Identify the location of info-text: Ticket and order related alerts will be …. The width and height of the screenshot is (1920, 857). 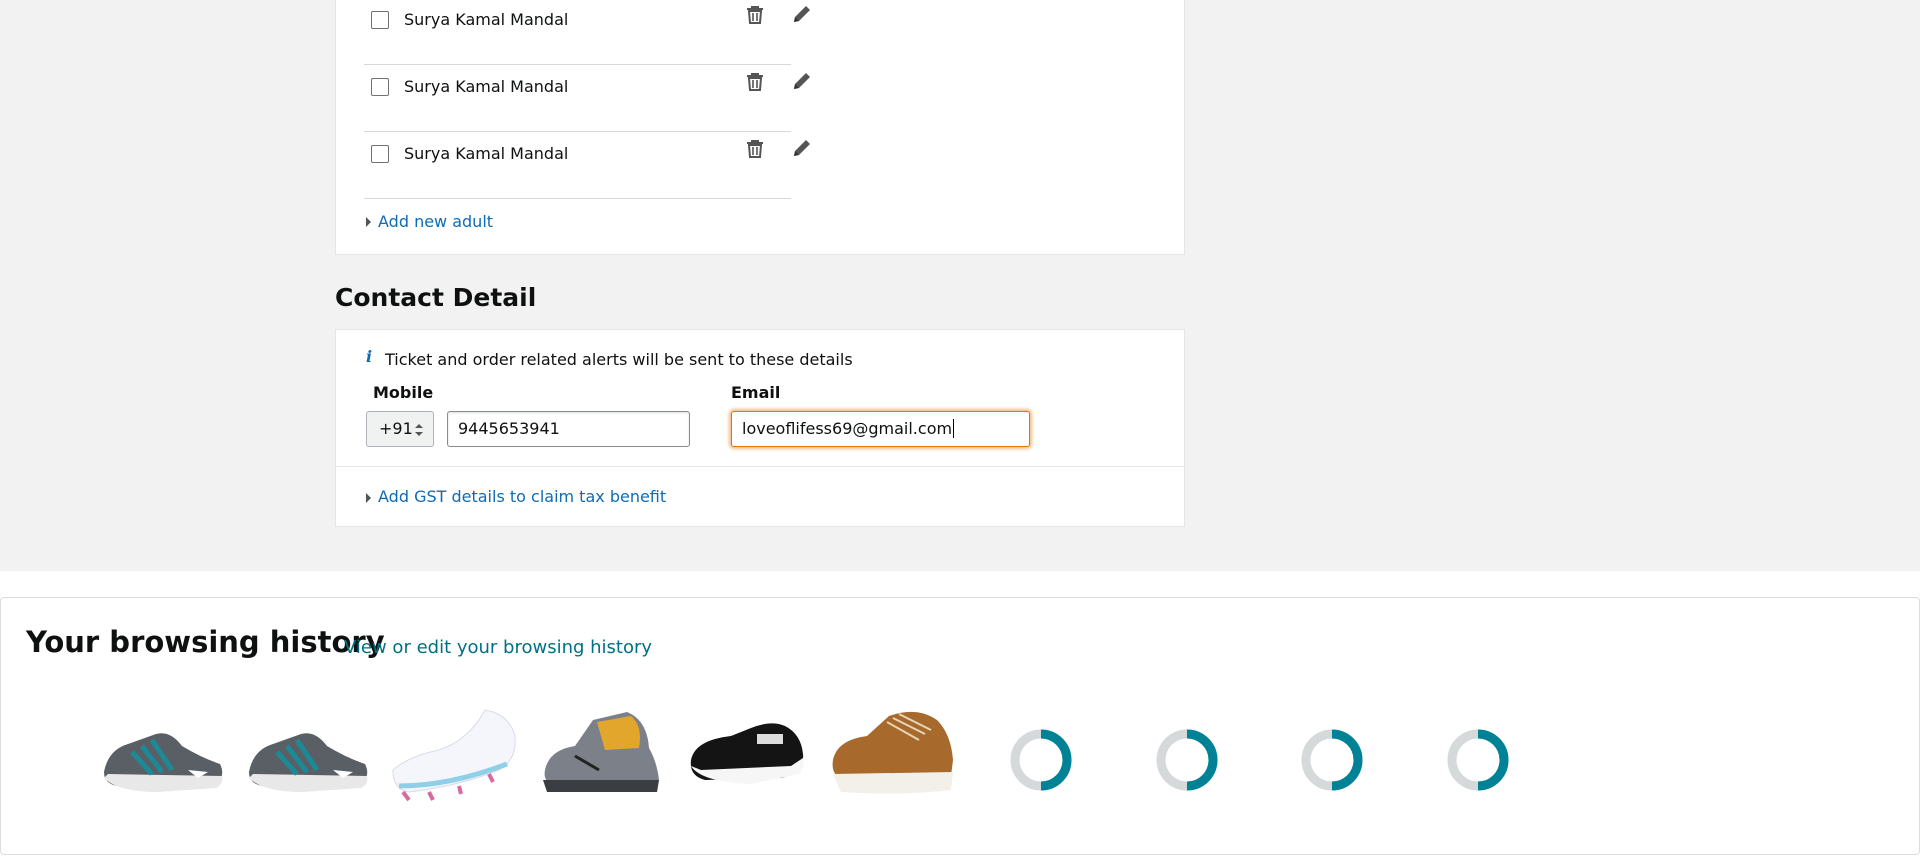
(619, 359).